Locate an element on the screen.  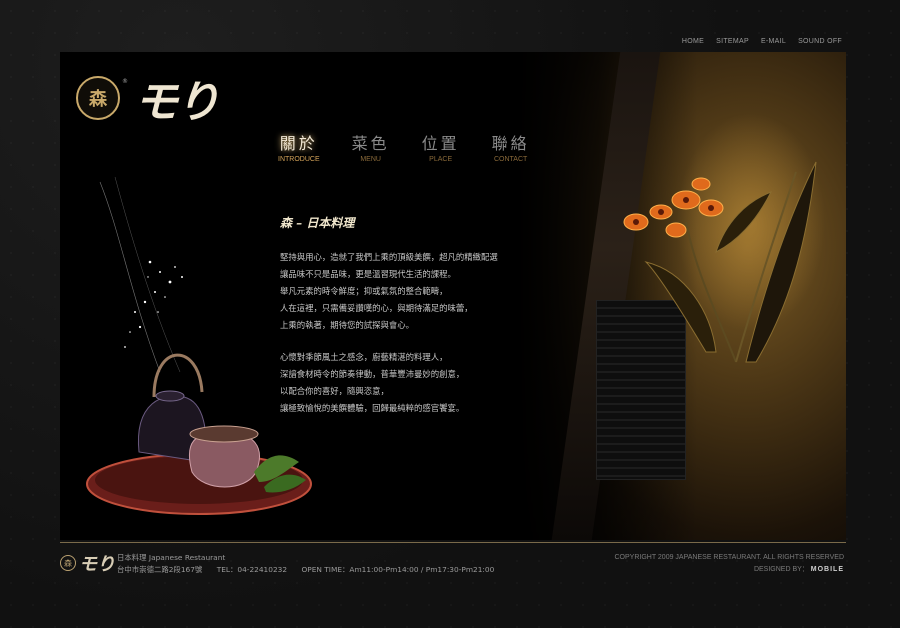
orchid-illustration is located at coordinates (720, 262).